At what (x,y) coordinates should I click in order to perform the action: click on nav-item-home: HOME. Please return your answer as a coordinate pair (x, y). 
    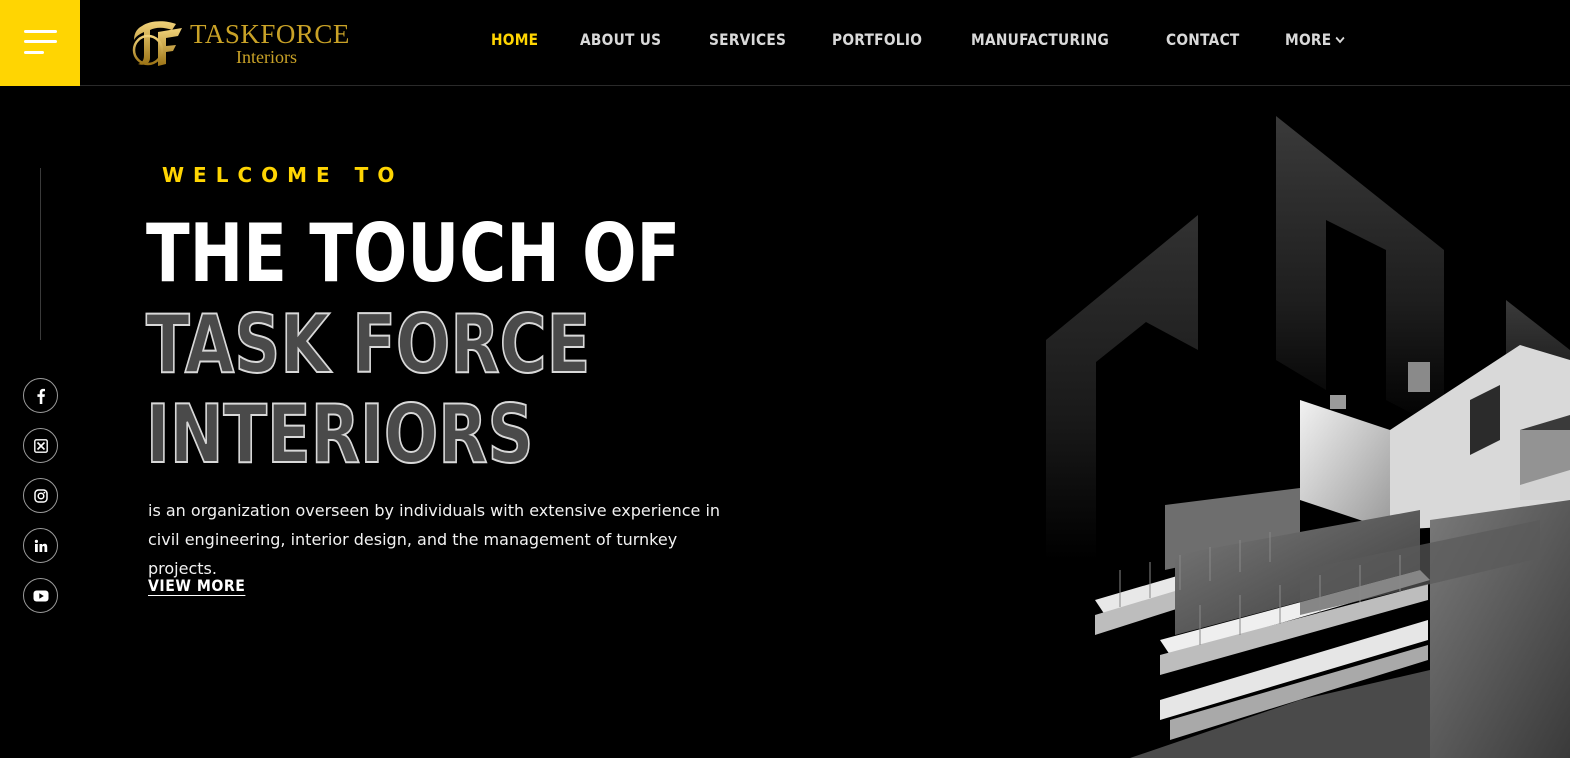
    Looking at the image, I should click on (514, 39).